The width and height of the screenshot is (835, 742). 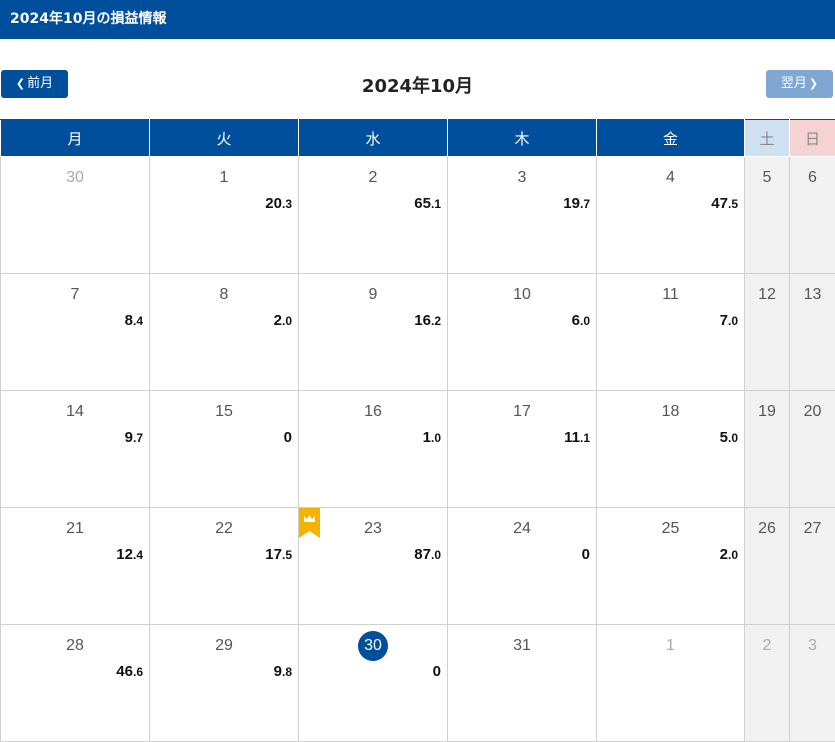 I want to click on day-number-text: 19, so click(x=767, y=411).